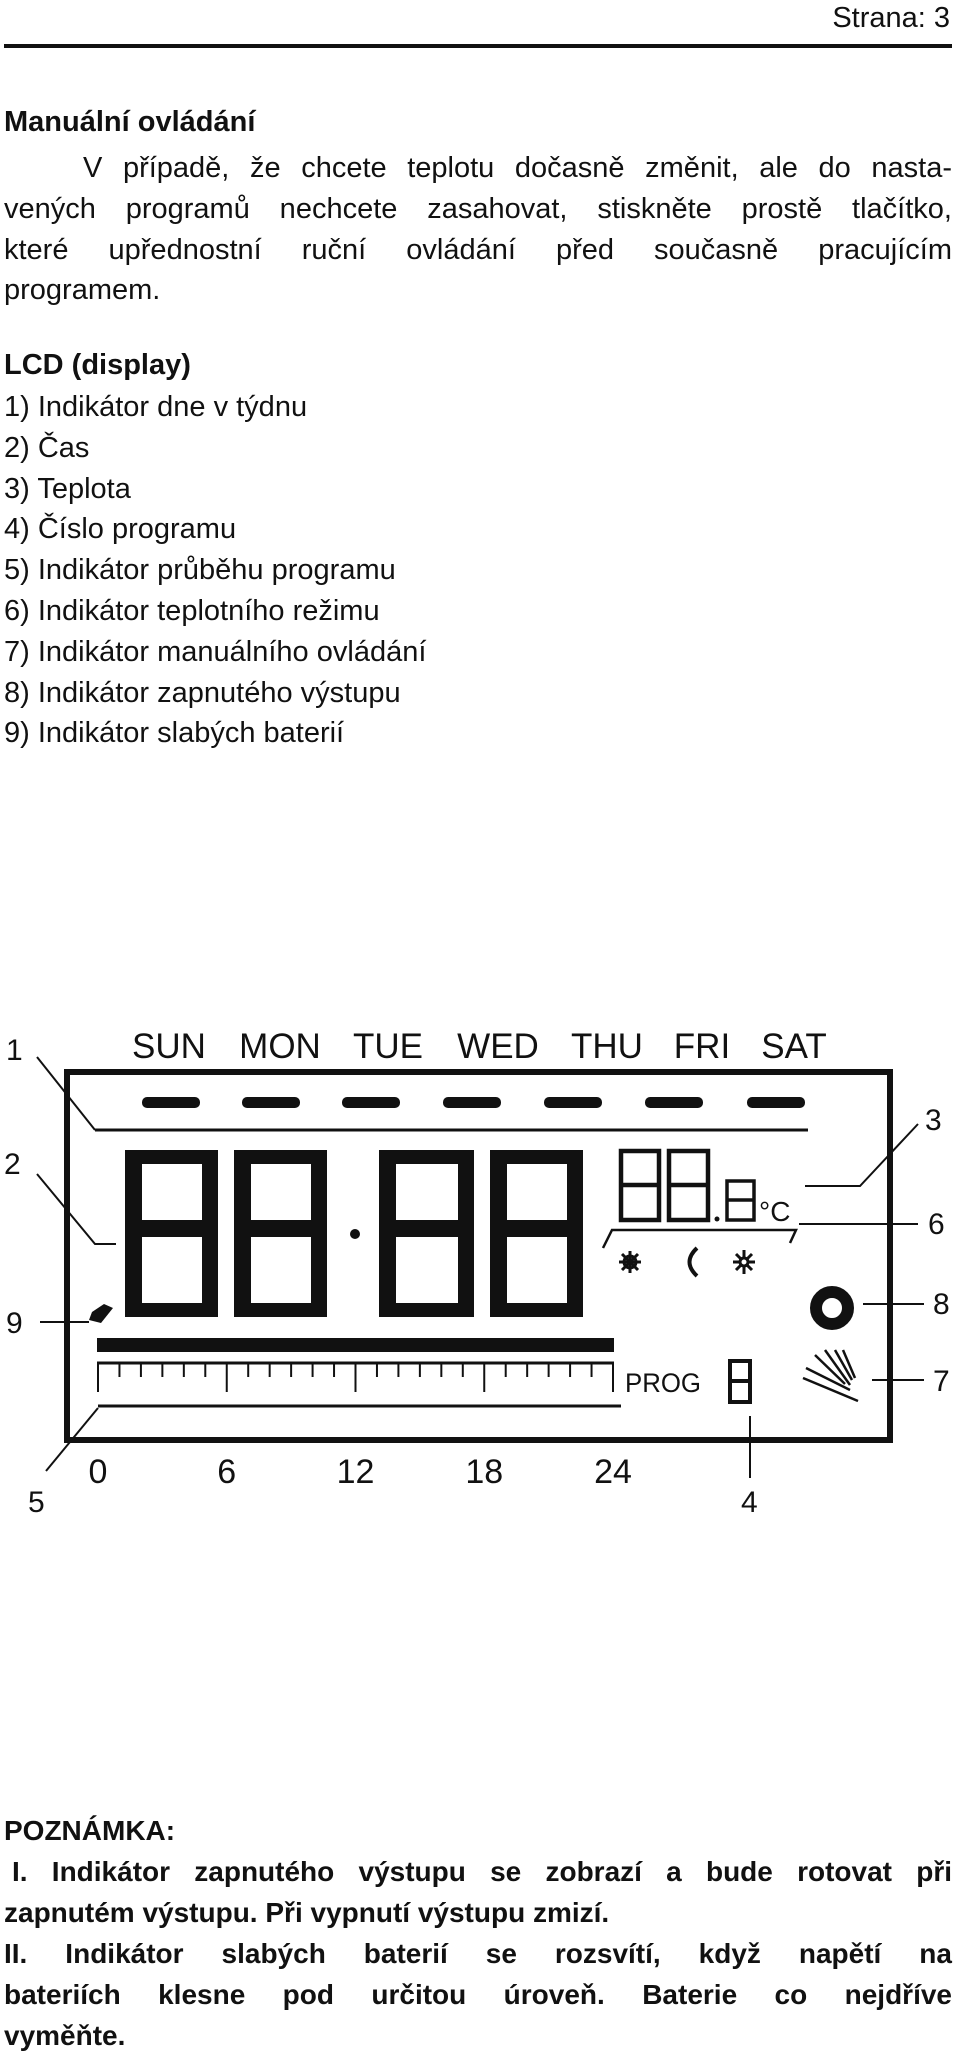  What do you see at coordinates (169, 1046) in the screenshot?
I see `day-label: SUN` at bounding box center [169, 1046].